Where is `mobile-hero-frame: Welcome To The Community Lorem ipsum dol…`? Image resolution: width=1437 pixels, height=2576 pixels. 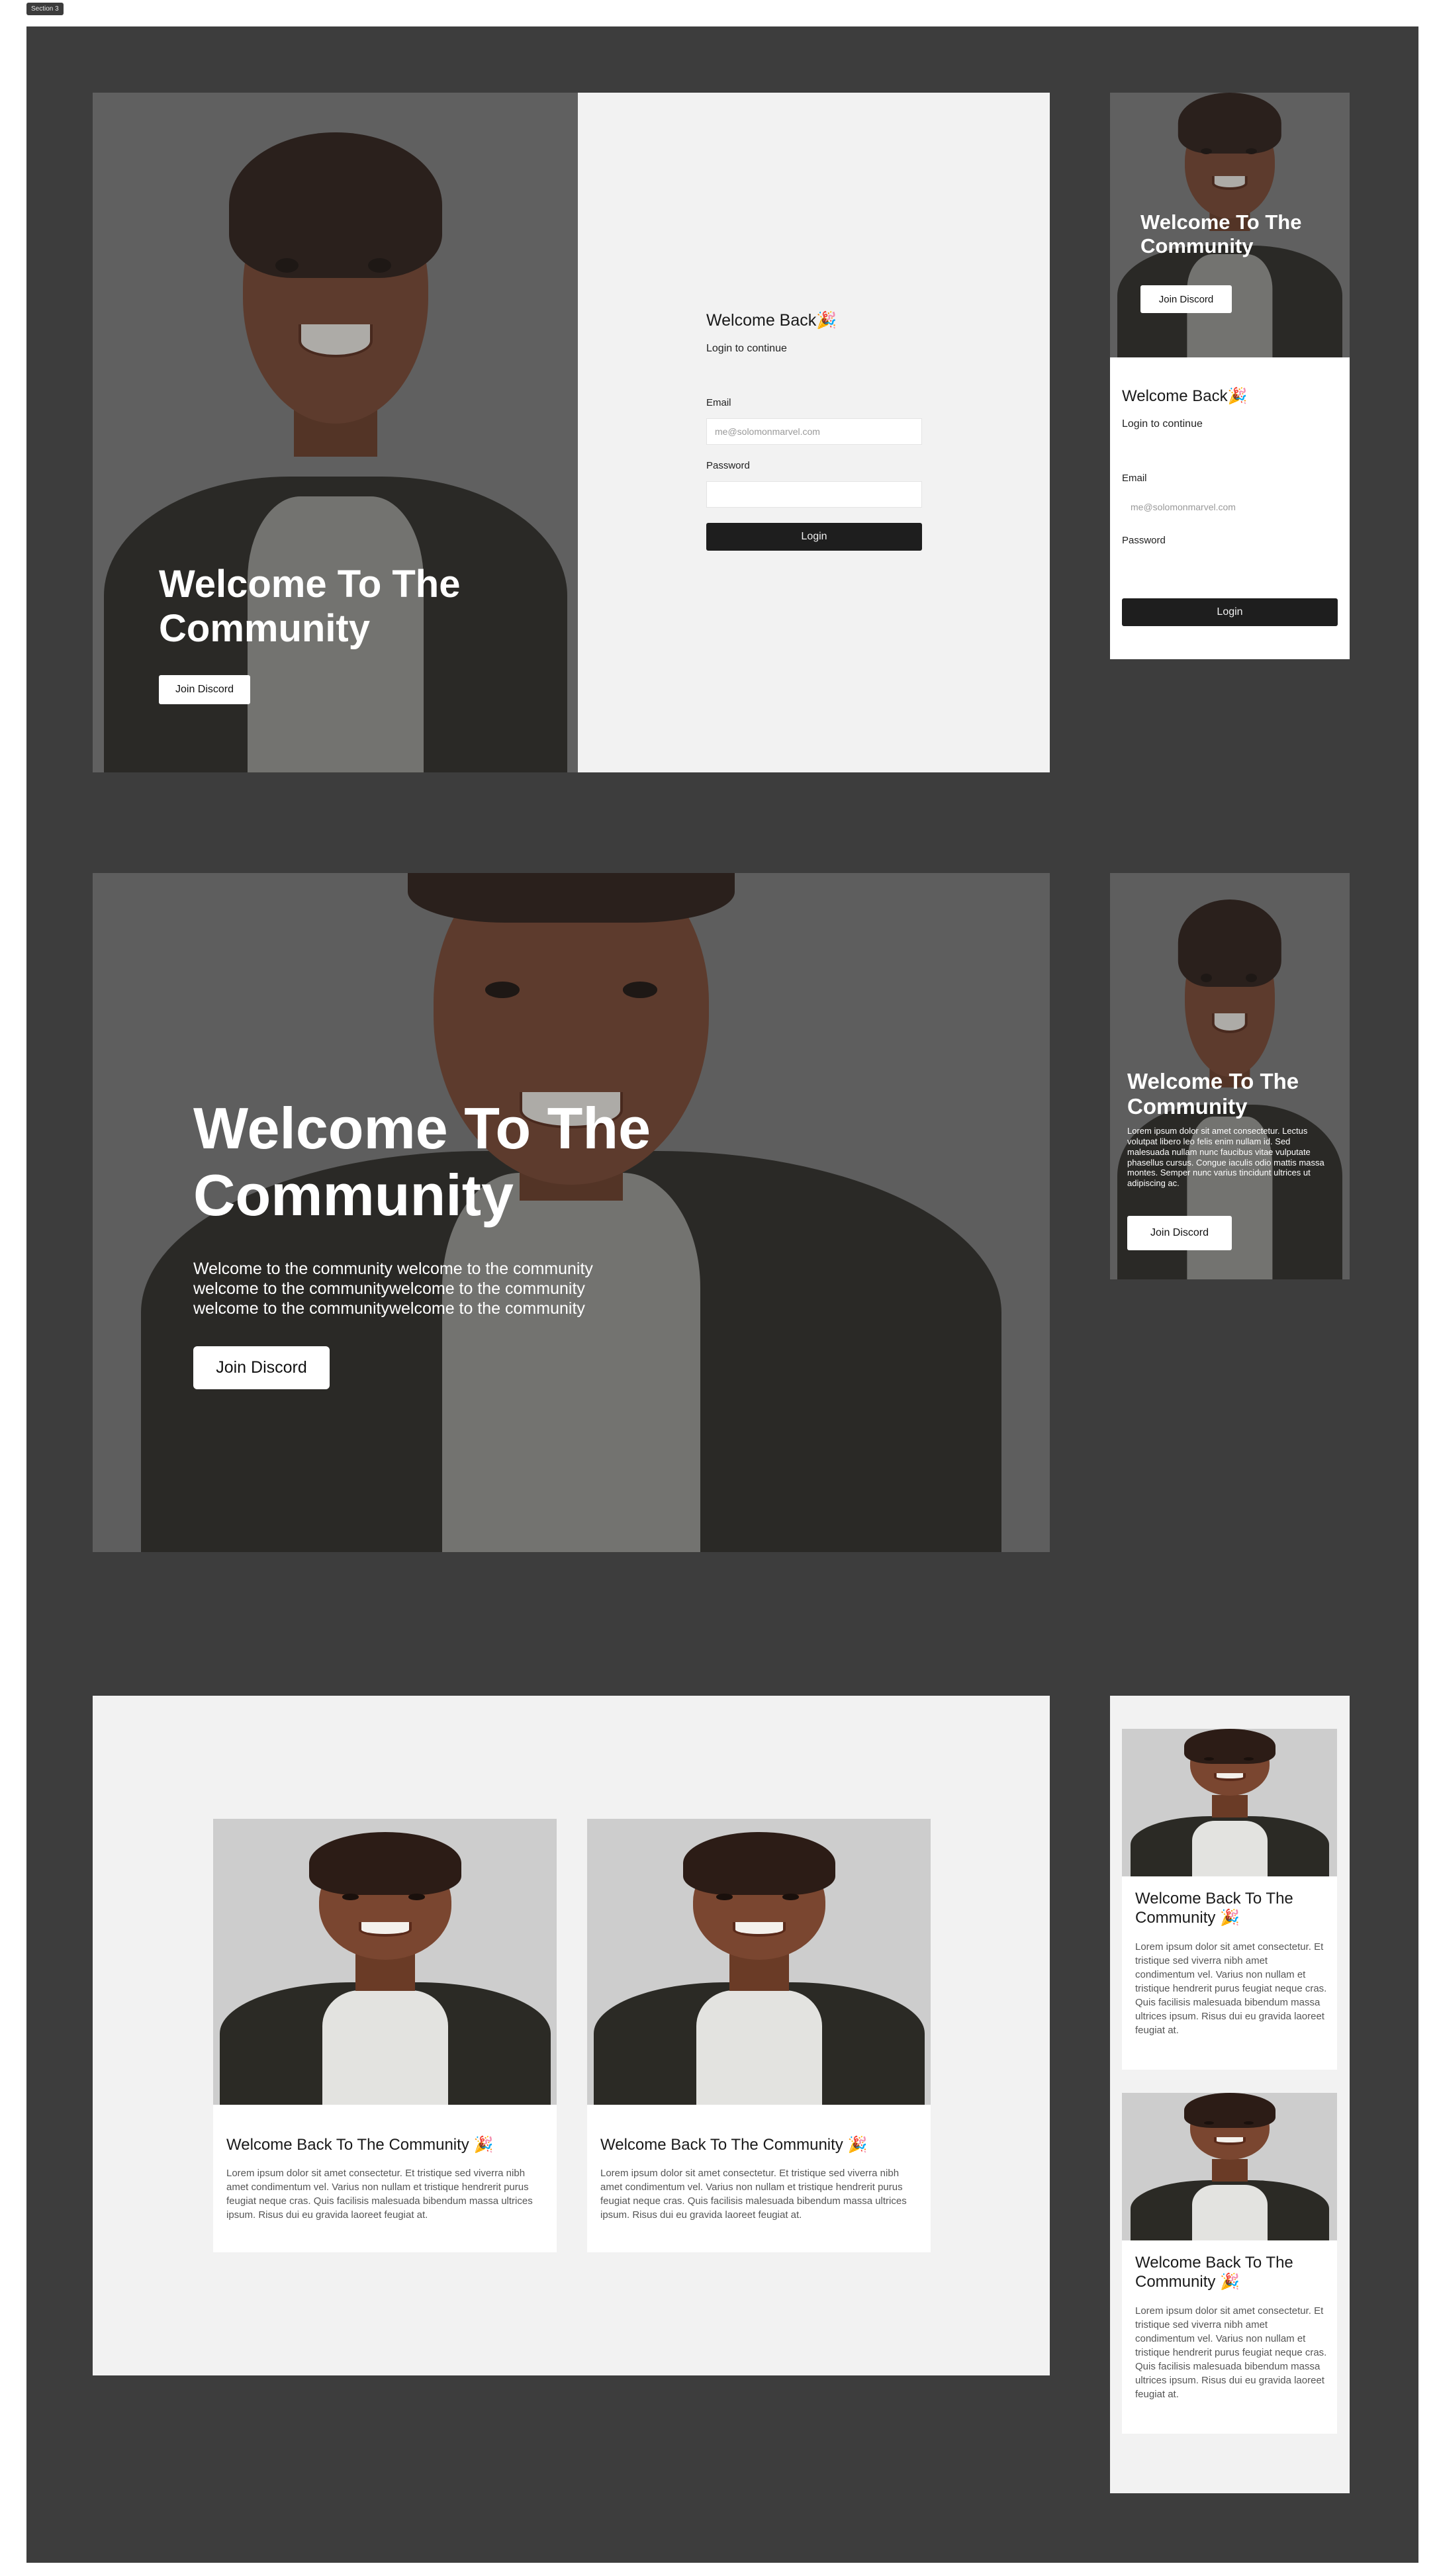 mobile-hero-frame: Welcome To The Community Lorem ipsum dol… is located at coordinates (1230, 1076).